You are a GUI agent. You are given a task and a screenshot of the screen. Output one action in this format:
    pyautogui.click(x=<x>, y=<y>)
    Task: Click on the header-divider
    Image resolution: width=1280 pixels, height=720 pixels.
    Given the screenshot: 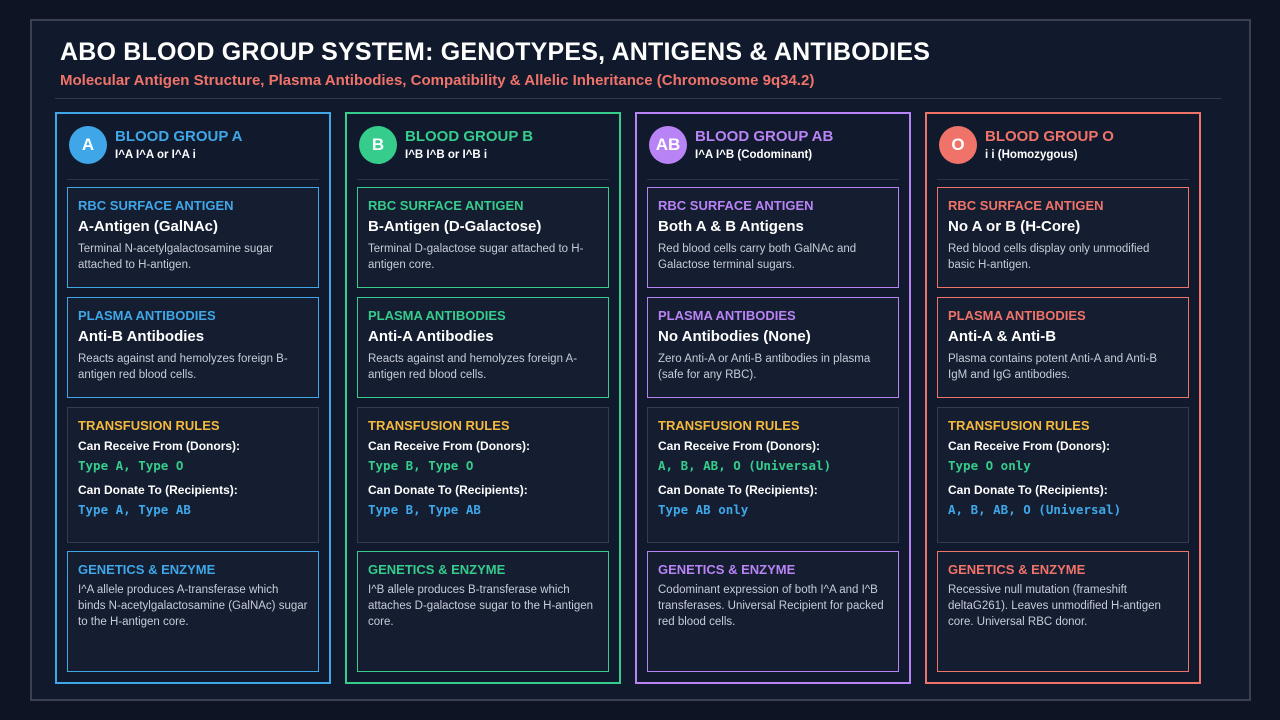 What is the action you would take?
    pyautogui.click(x=638, y=98)
    